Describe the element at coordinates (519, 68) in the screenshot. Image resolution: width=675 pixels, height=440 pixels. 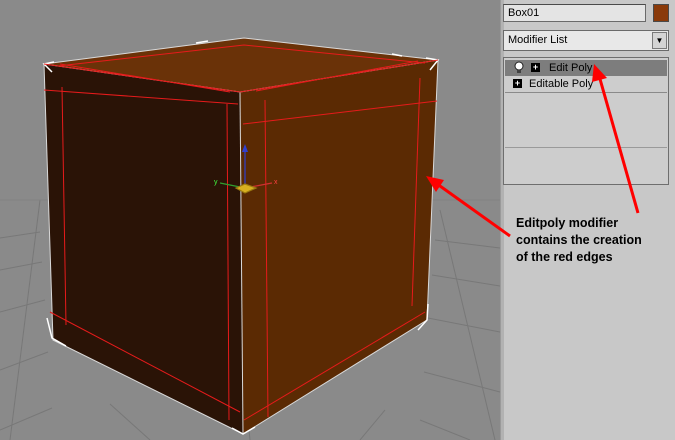
I see `lightbulb-icon` at that location.